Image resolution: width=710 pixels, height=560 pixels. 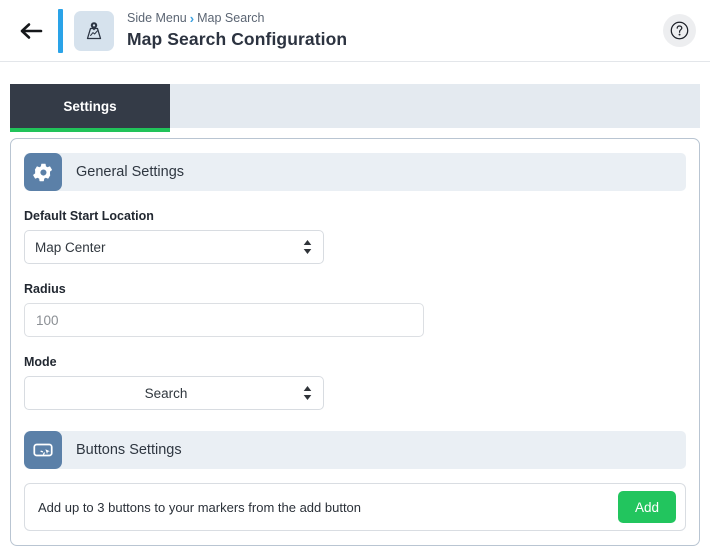 I want to click on radius-input, so click(x=224, y=320).